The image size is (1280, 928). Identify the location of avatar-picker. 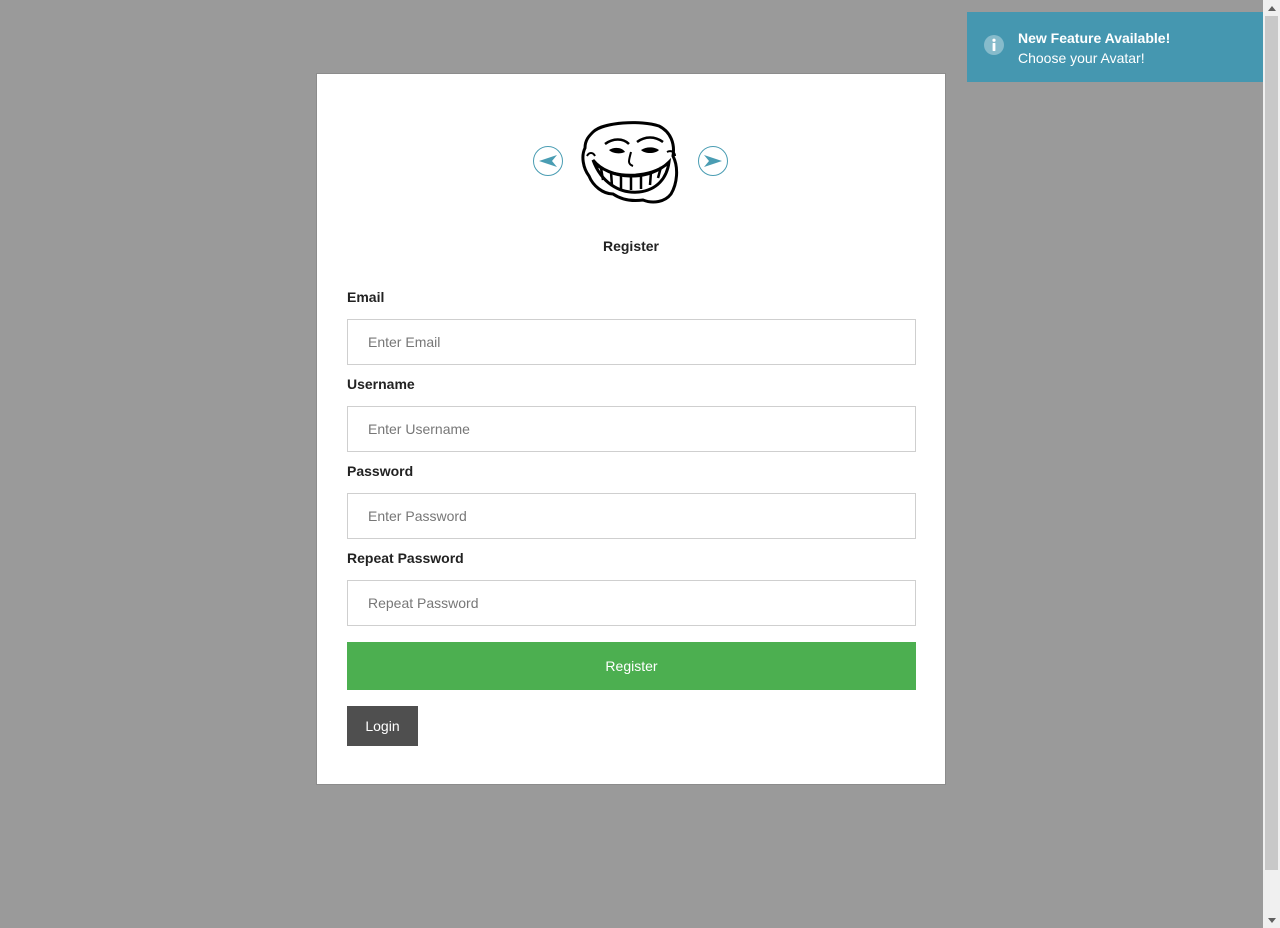
(631, 162).